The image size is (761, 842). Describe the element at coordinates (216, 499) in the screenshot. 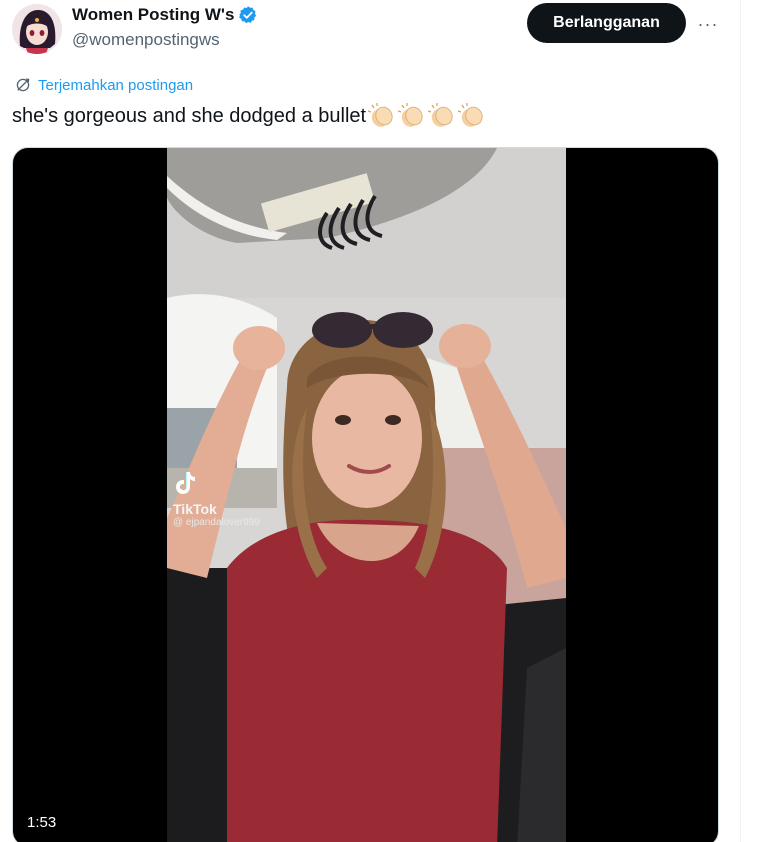

I see `tiktok-watermark: TikTok @ ejpandalover999` at that location.